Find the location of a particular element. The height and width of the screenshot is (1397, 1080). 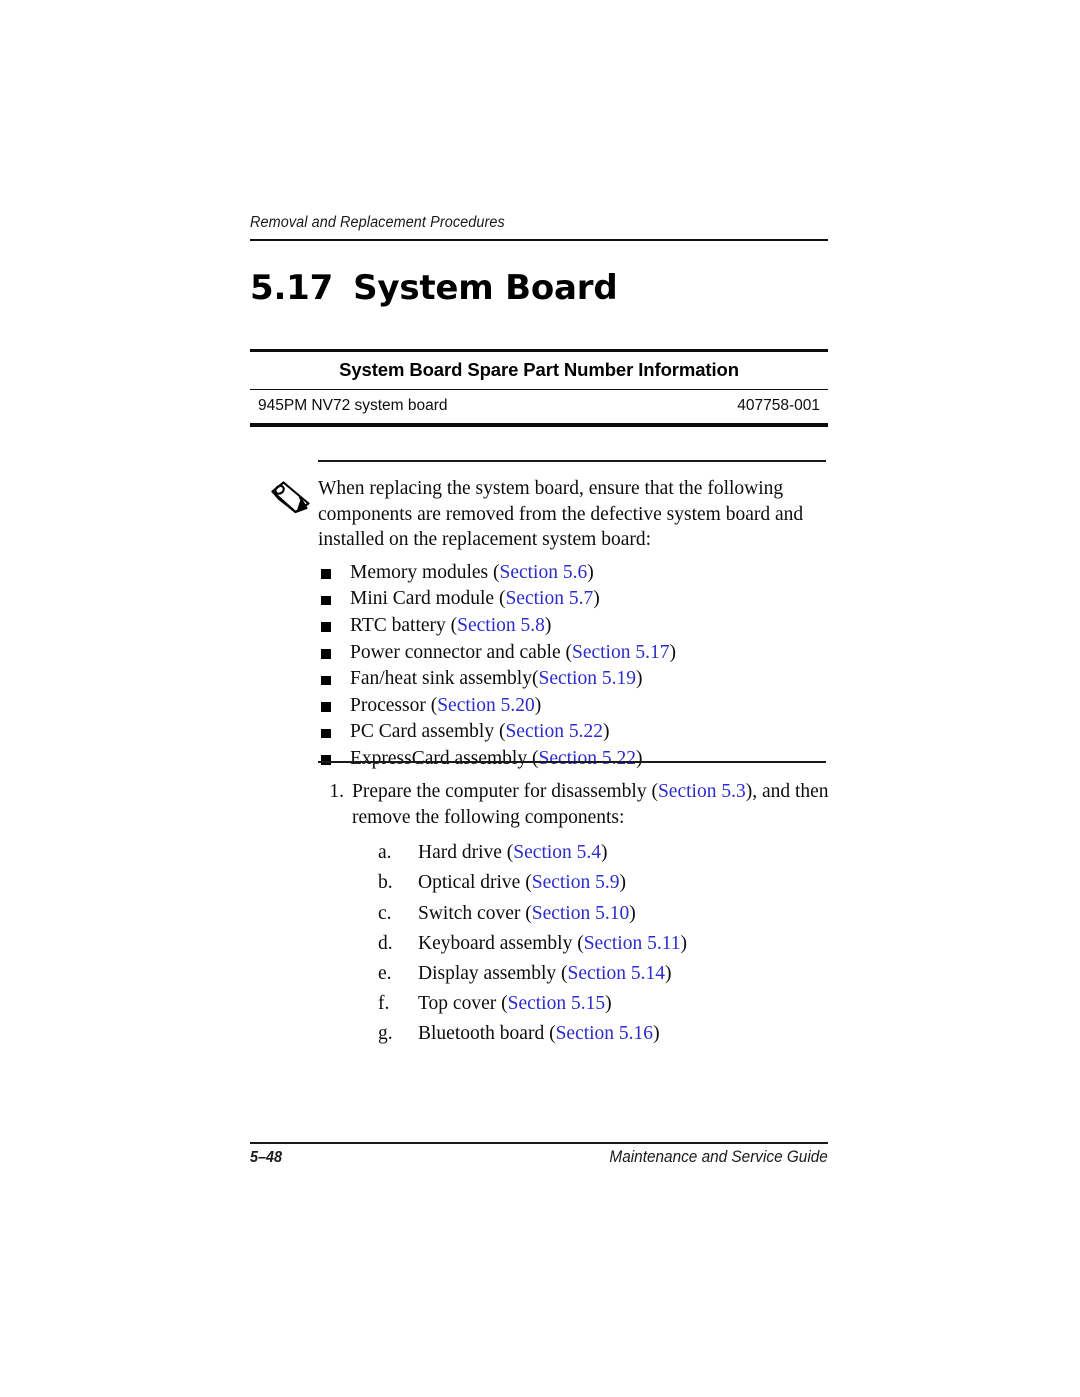

cross-reference-link: Section 5.16 is located at coordinates (605, 1033).